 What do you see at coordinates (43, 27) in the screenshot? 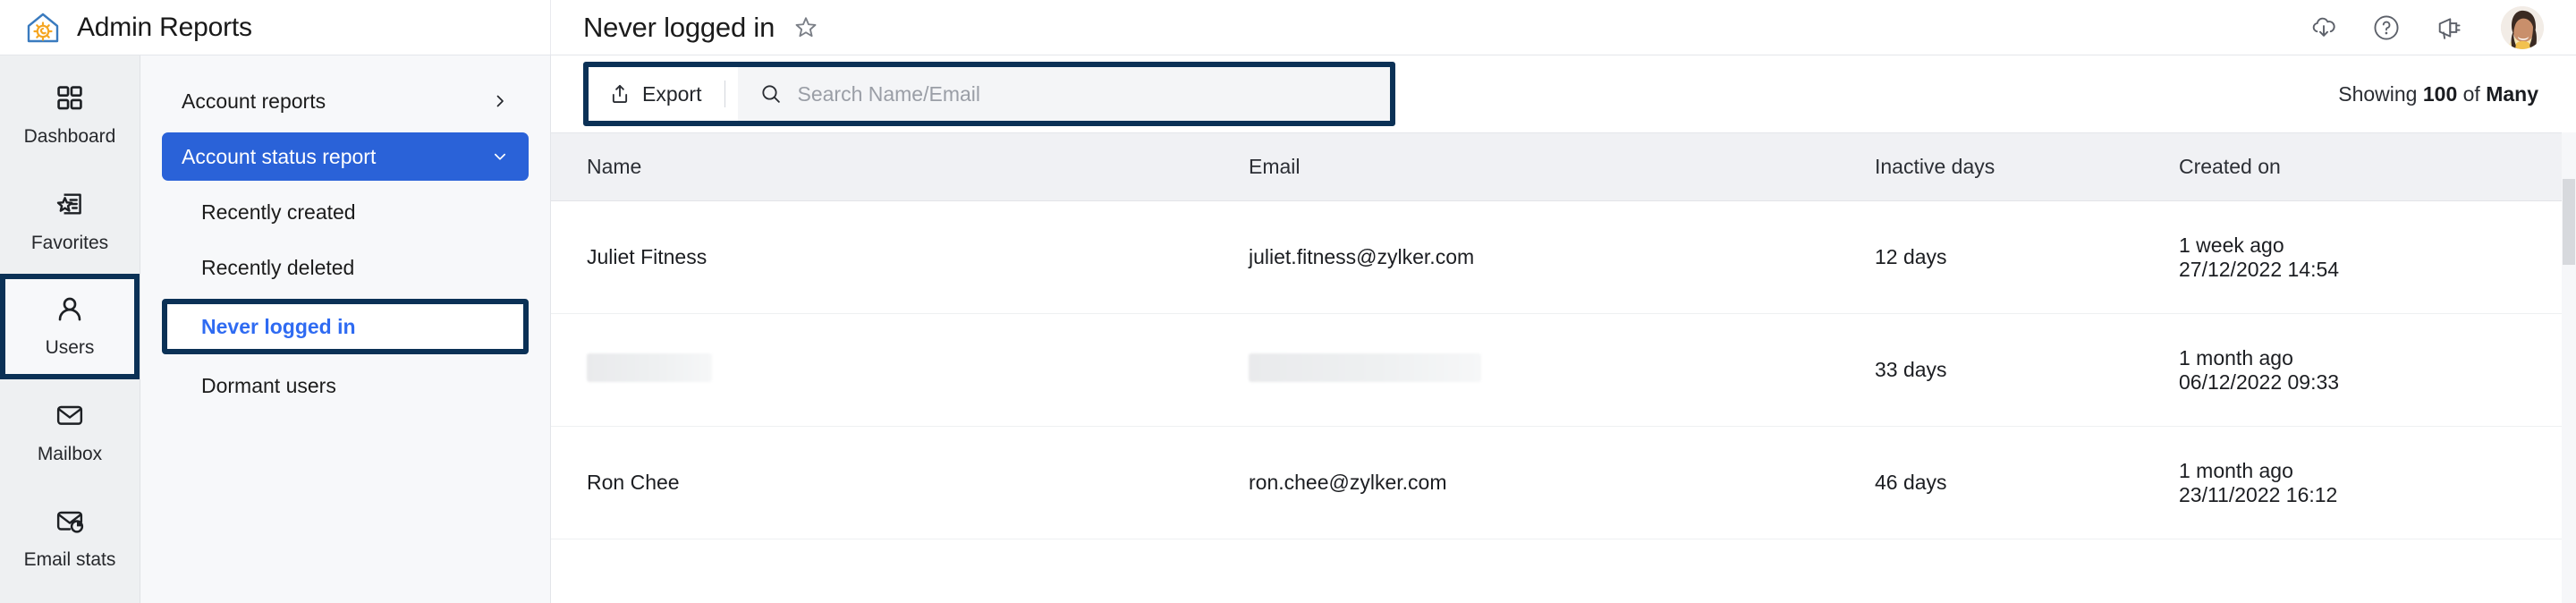
I see `house-gear-icon` at bounding box center [43, 27].